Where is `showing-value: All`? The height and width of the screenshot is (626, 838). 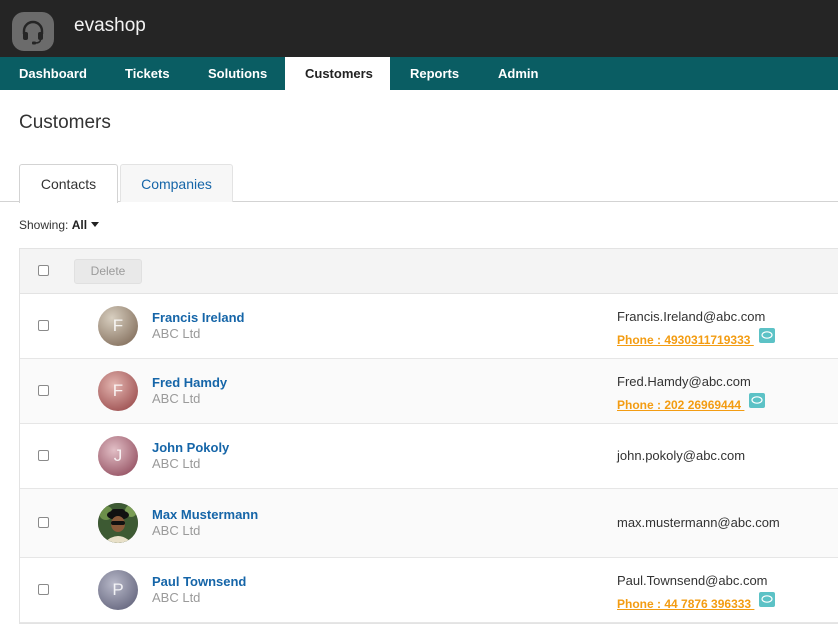
showing-value: All is located at coordinates (79, 225).